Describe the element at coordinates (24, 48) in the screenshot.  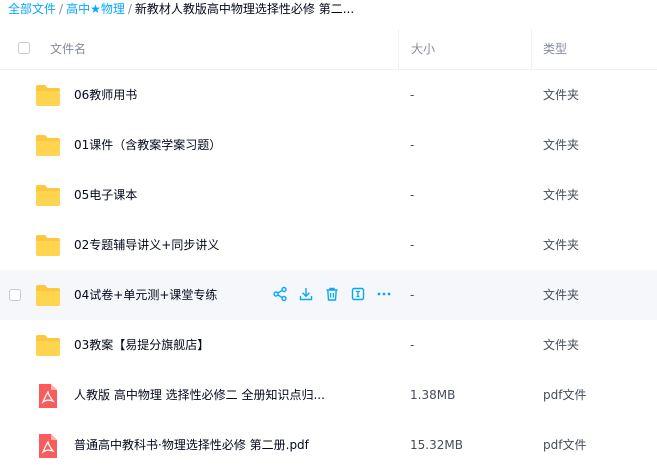
I see `select-all-checkbox` at that location.